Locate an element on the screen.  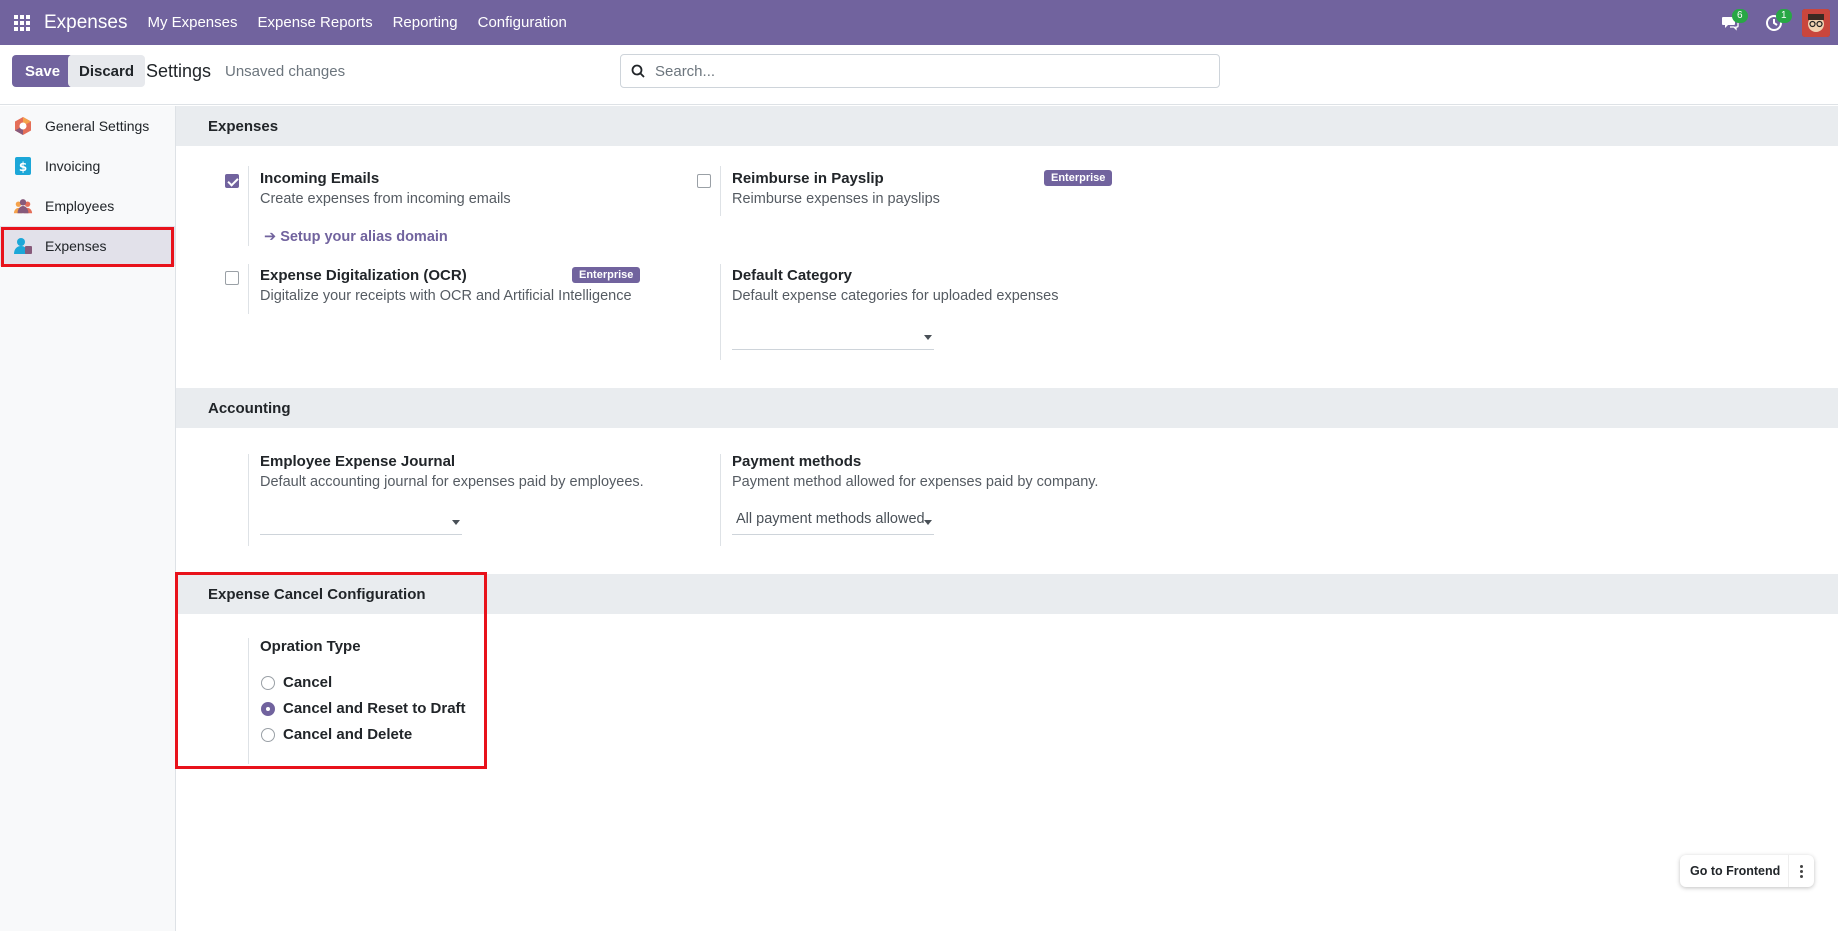
sidebar-item-invoicing: $ Invoicing is located at coordinates (87, 166).